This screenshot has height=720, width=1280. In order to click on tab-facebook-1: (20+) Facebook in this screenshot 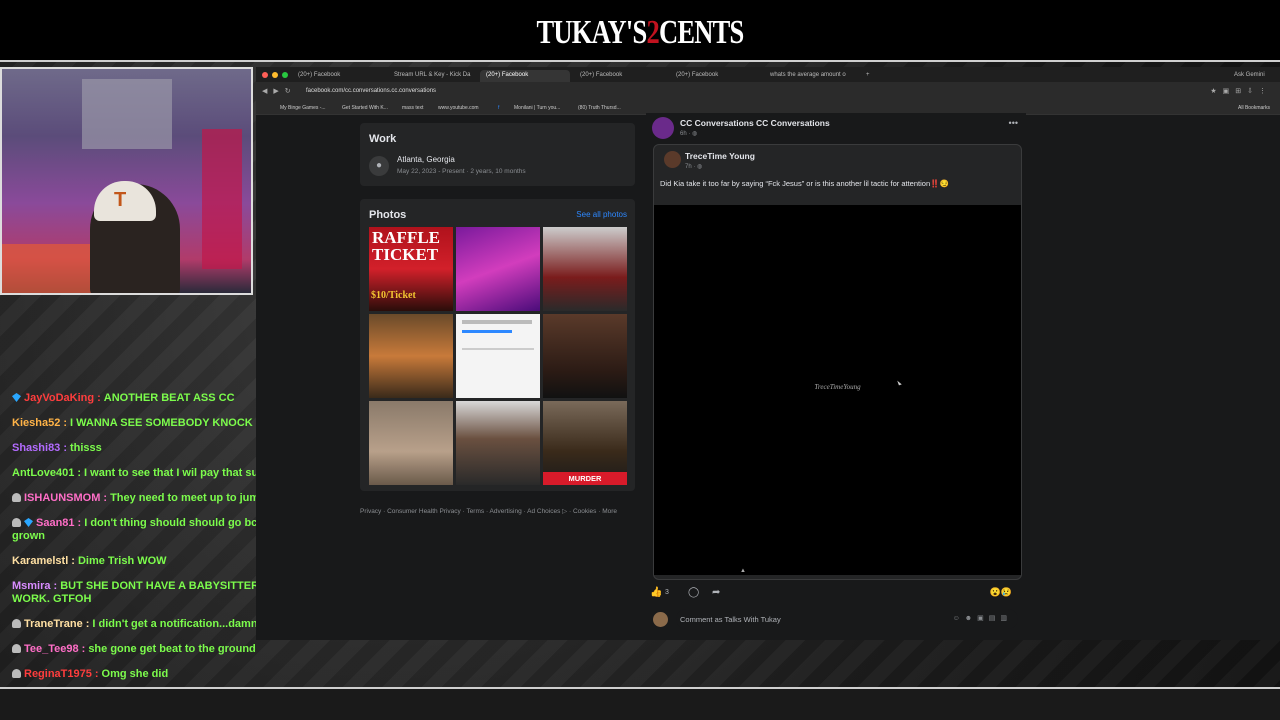, I will do `click(338, 76)`.